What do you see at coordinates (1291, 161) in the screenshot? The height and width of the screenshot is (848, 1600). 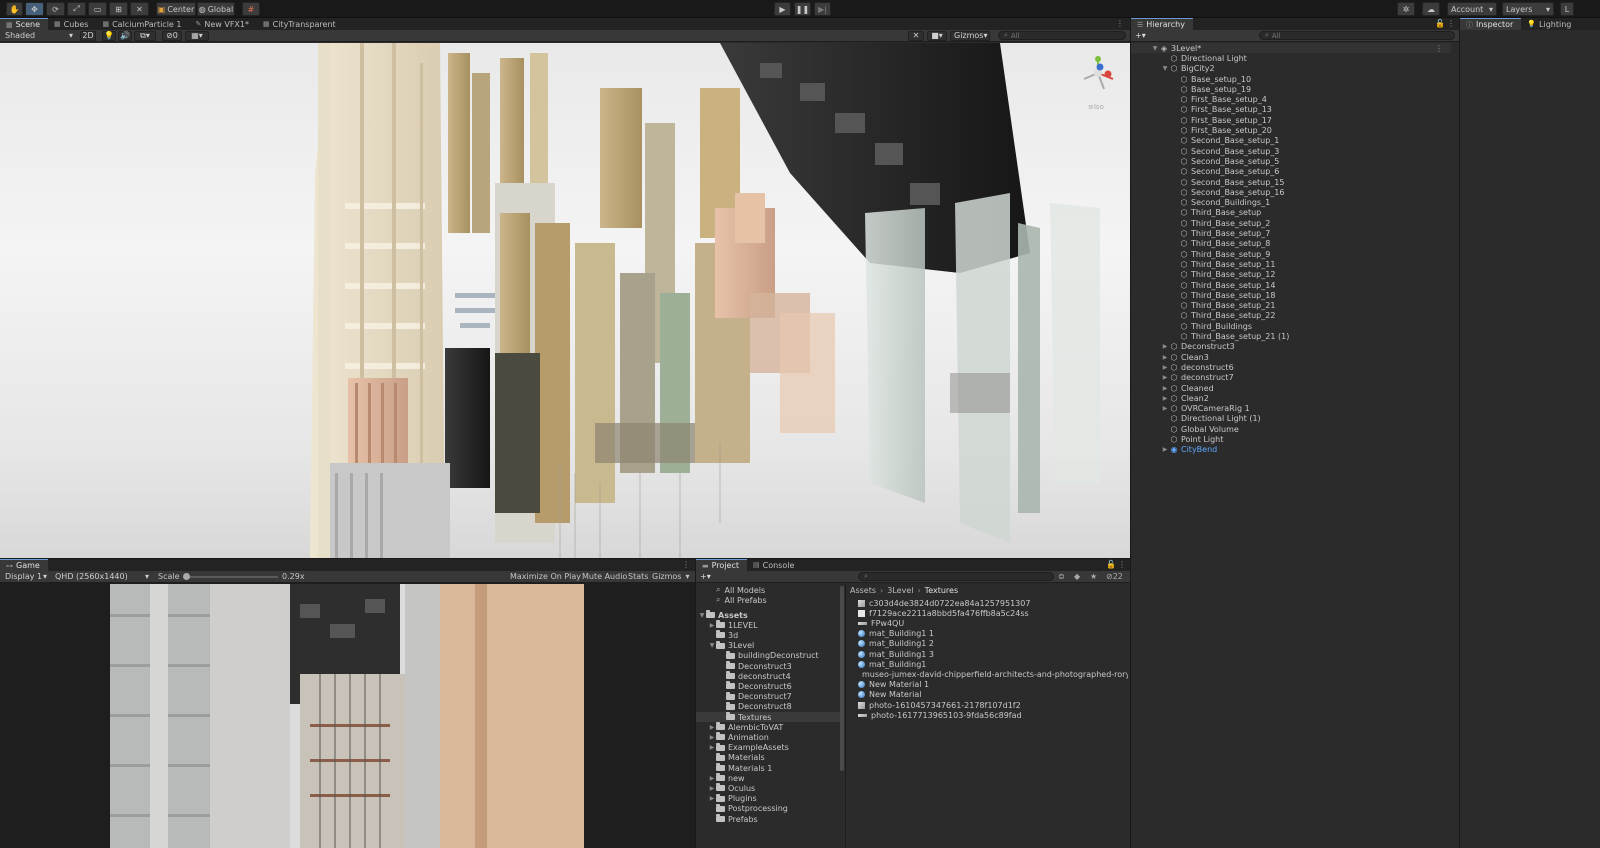 I see `hierarchy-item: ⬡ Second_Base_setup_5` at bounding box center [1291, 161].